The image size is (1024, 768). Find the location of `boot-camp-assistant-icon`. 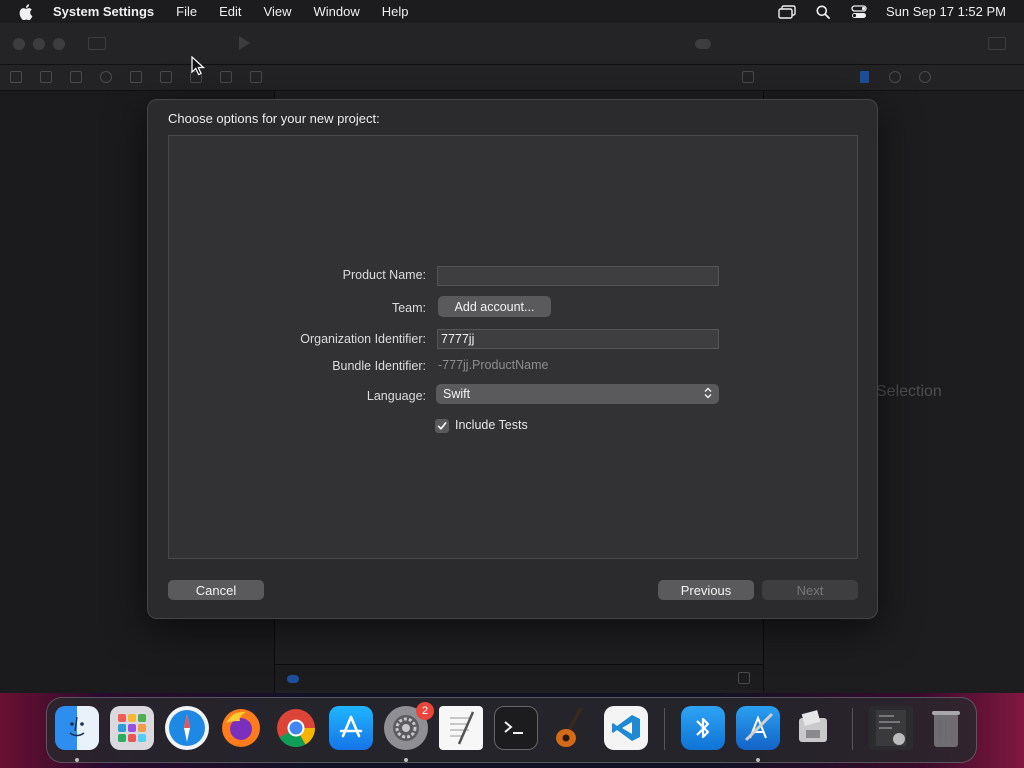

boot-camp-assistant-icon is located at coordinates (813, 728).